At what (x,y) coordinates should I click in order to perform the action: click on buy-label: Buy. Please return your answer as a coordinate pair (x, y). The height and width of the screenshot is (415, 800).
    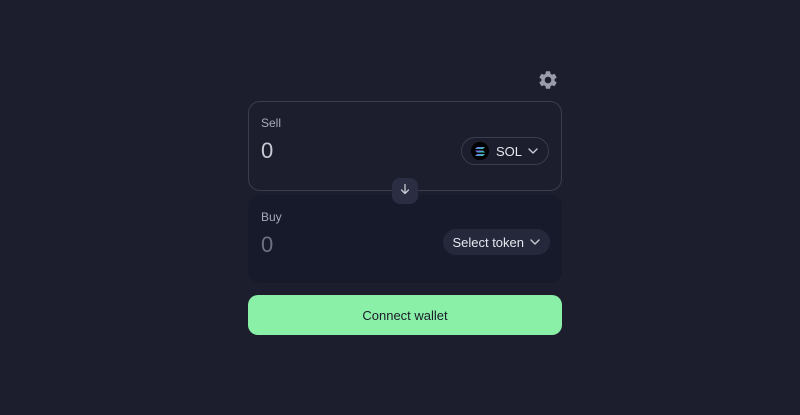
    Looking at the image, I should click on (271, 217).